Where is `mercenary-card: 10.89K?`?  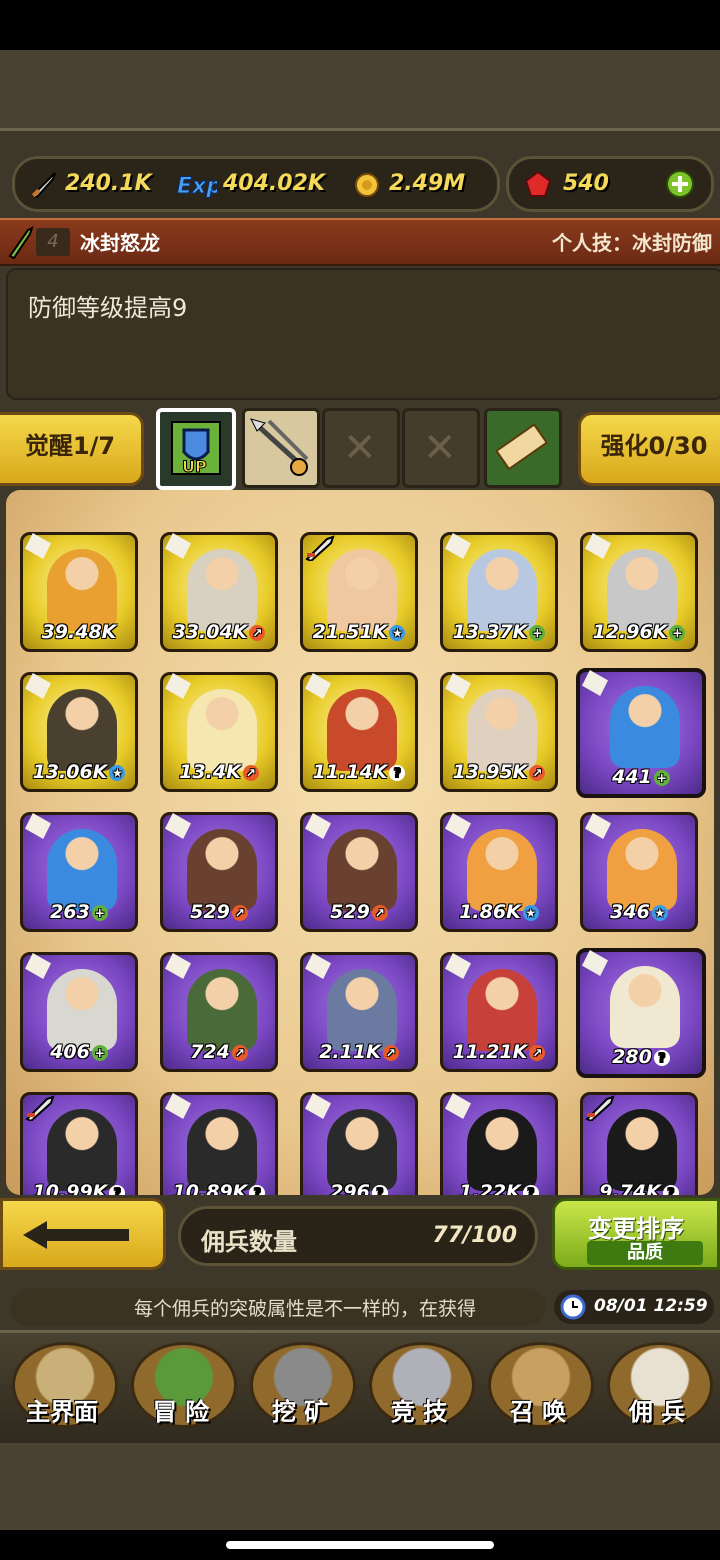
mercenary-card: 10.89K? is located at coordinates (219, 1143).